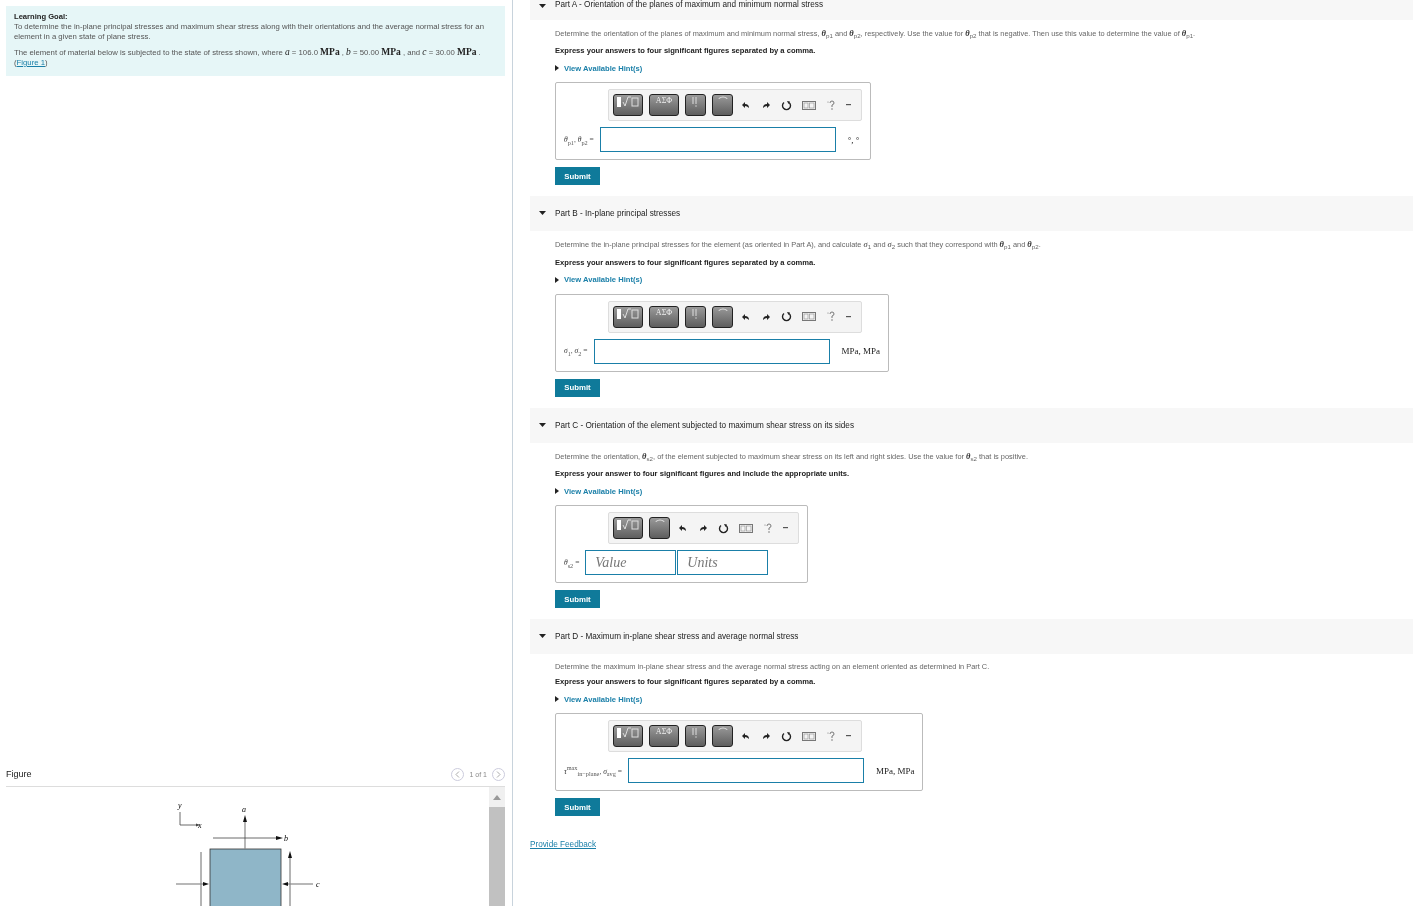  What do you see at coordinates (971, 637) in the screenshot?
I see `part-header: Part D - Maximum in-plane shear stress and average normal stress` at bounding box center [971, 637].